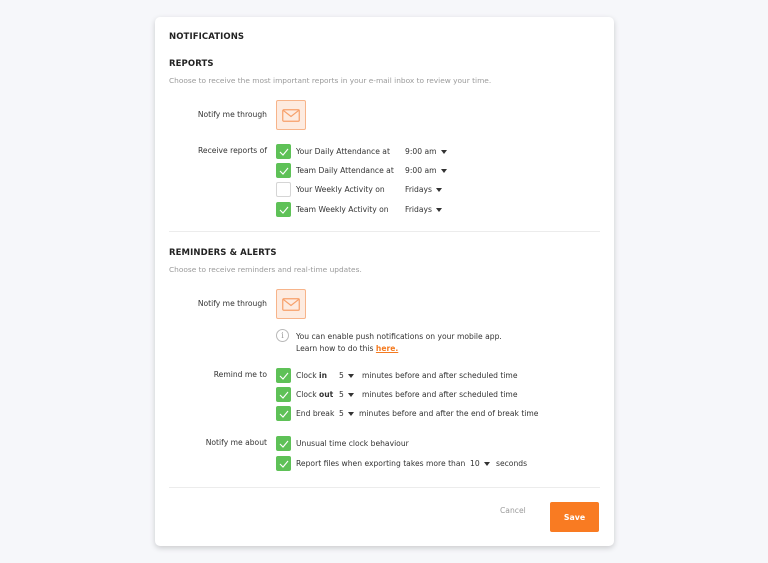 Image resolution: width=768 pixels, height=563 pixels. I want to click on reminders-heading: REMINDERS & ALERTS, so click(223, 253).